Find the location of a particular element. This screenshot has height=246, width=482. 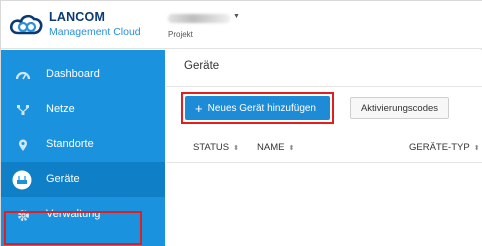

sidebar-item-label: Netze is located at coordinates (60, 109).